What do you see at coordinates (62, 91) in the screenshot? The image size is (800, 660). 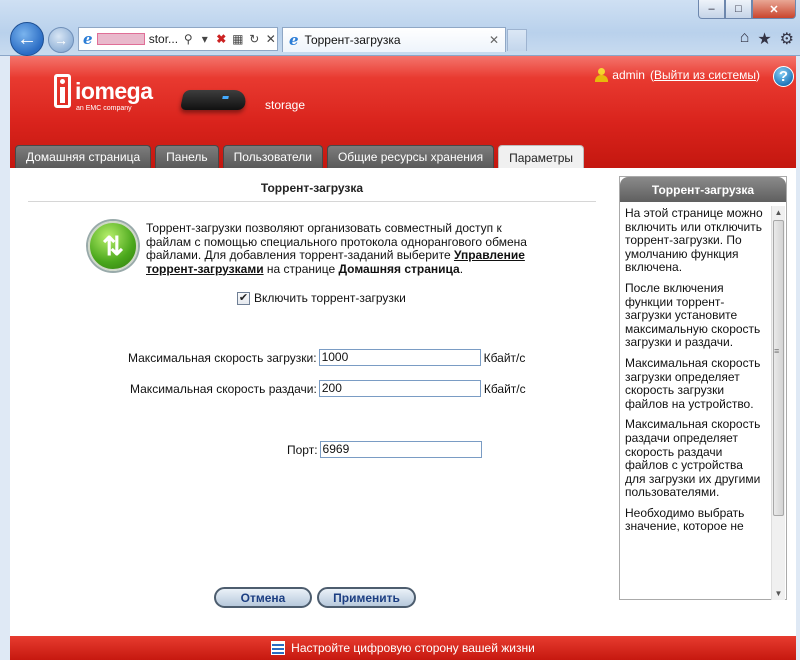 I see `iomega-i-icon` at bounding box center [62, 91].